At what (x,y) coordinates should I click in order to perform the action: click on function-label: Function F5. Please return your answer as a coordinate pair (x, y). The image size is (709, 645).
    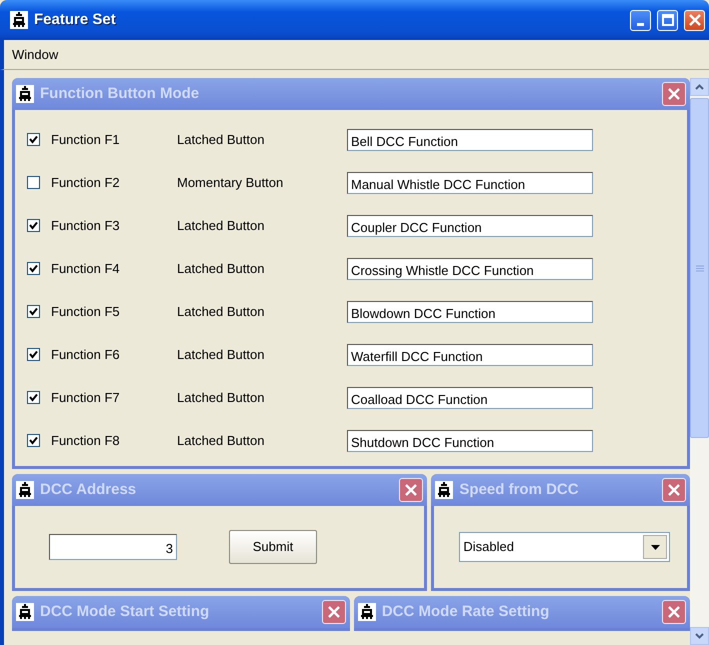
    Looking at the image, I should click on (86, 311).